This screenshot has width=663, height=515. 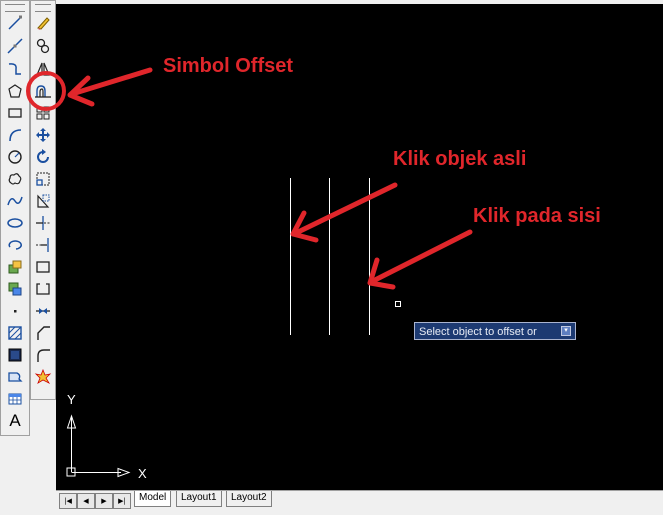 What do you see at coordinates (15, 289) in the screenshot?
I see `make-block-icon` at bounding box center [15, 289].